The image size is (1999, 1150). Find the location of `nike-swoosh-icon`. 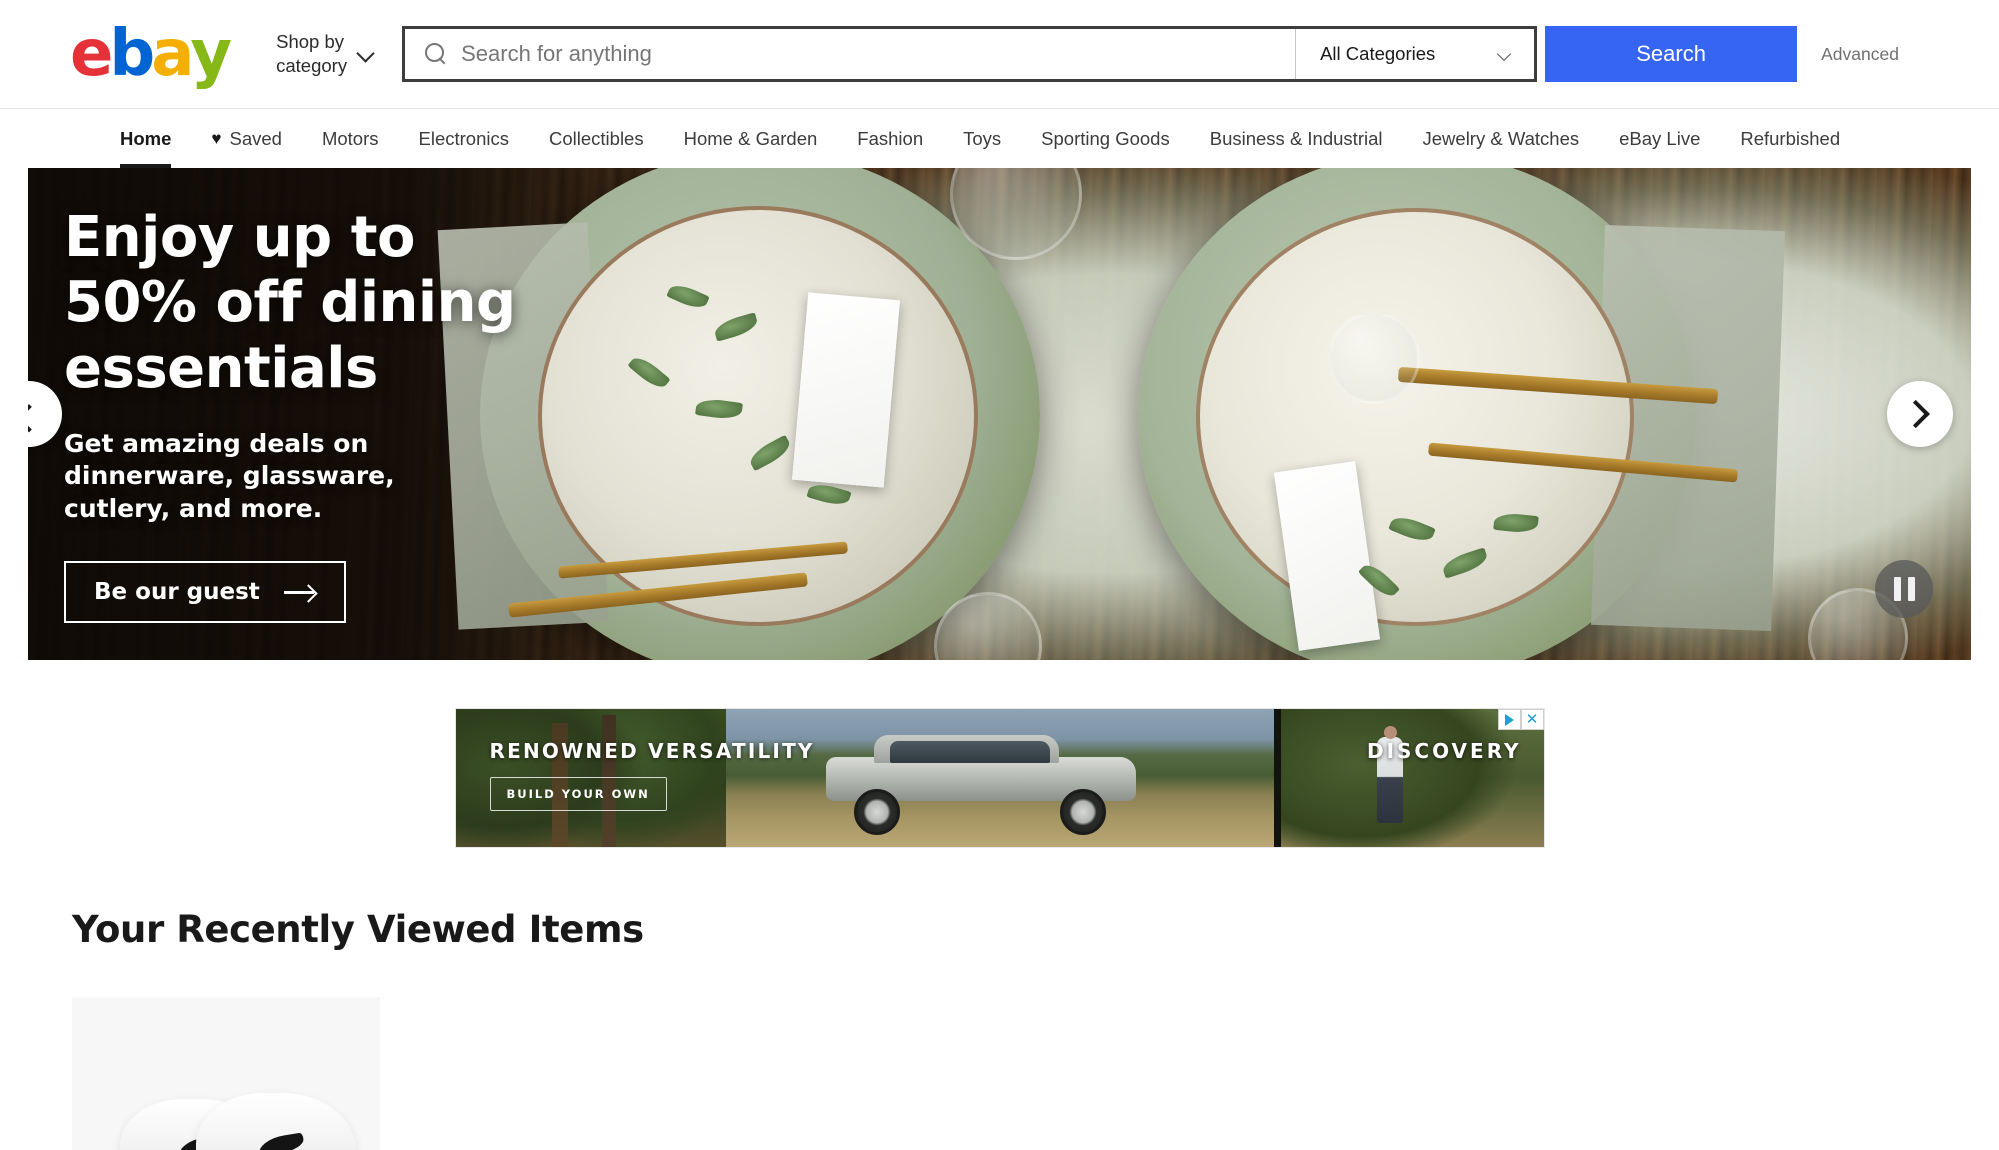

nike-swoosh-icon is located at coordinates (281, 1141).